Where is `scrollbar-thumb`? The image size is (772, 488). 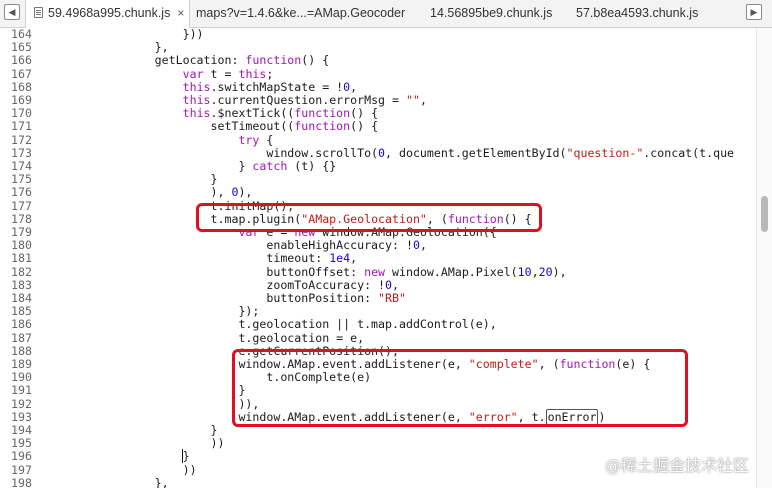 scrollbar-thumb is located at coordinates (764, 214).